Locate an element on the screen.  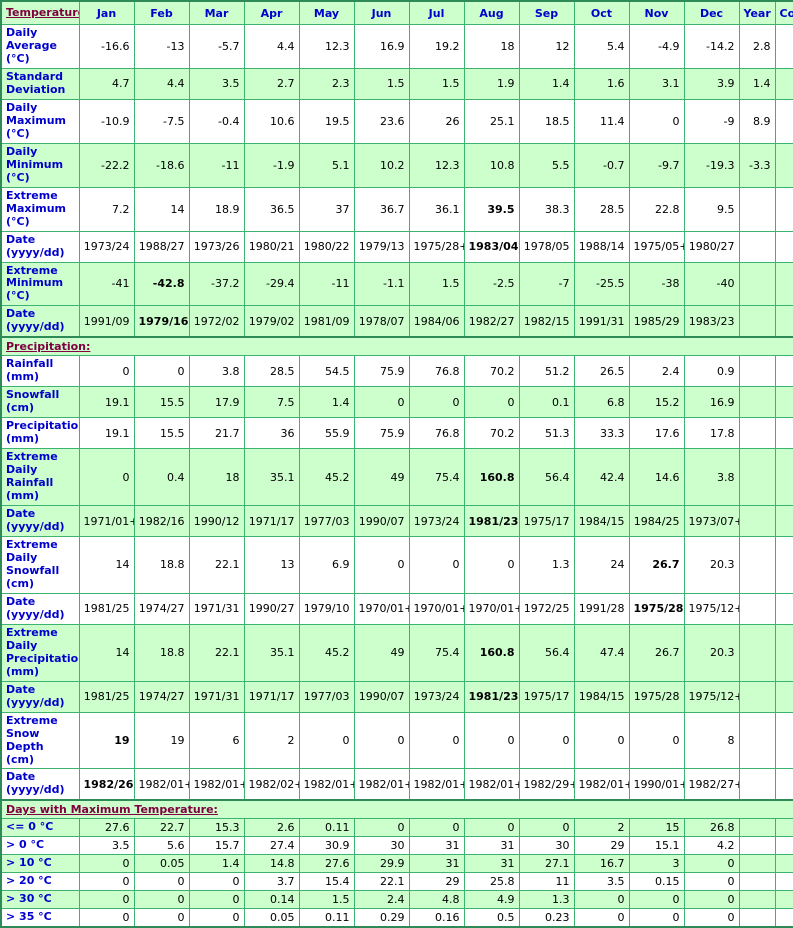
table-cell: -9.7 is located at coordinates (656, 165).